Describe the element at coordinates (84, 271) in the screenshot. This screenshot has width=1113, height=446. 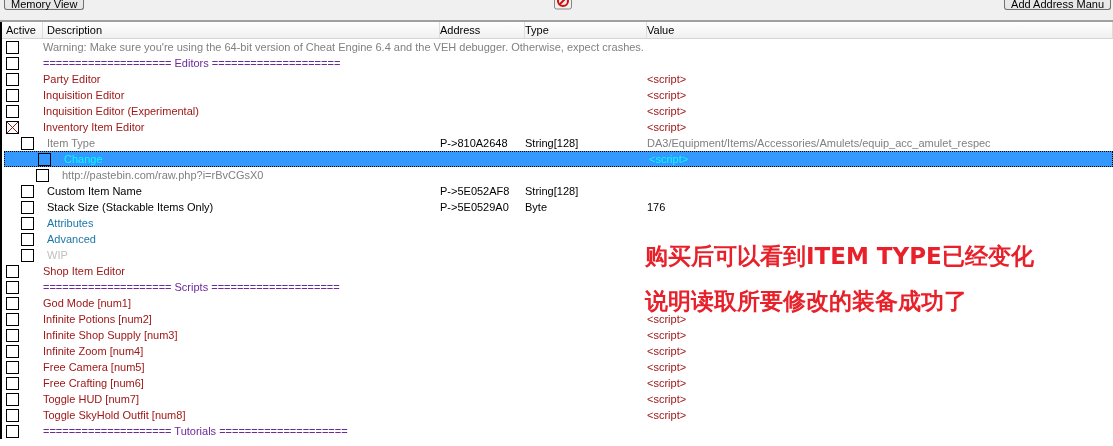
I see `description-text: Shop Item Editor` at that location.